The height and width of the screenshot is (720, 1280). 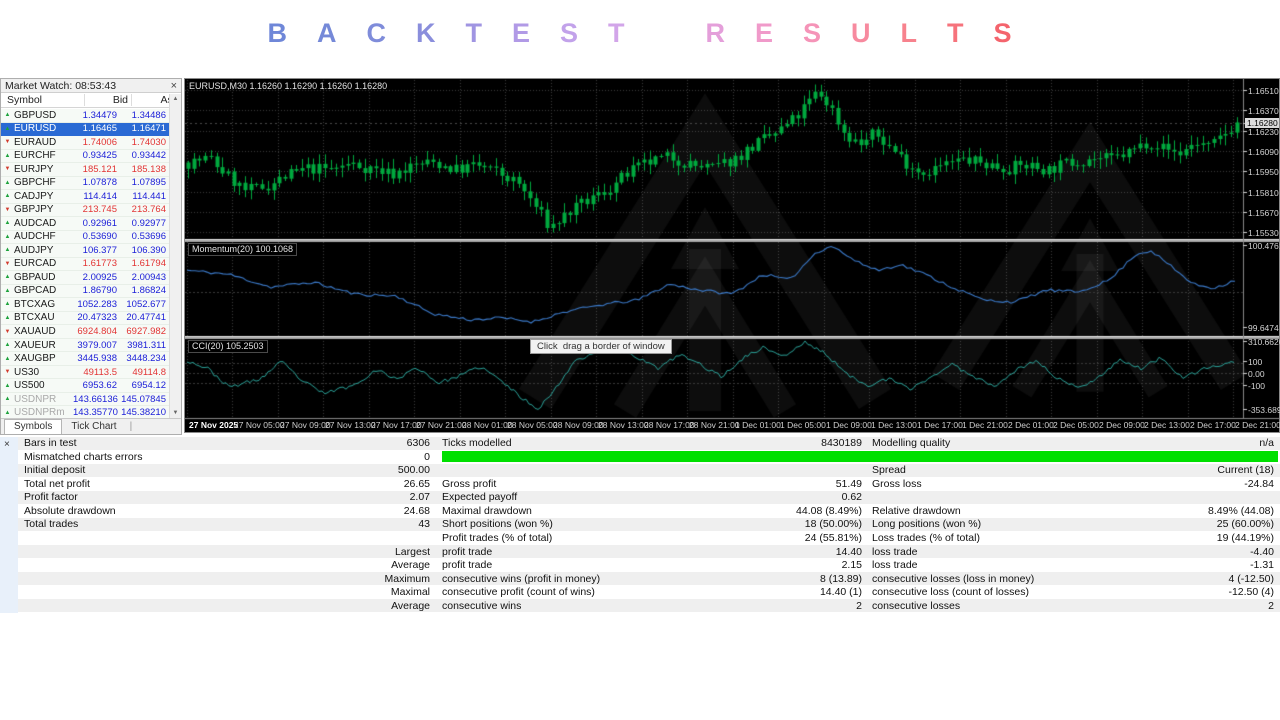 What do you see at coordinates (93, 426) in the screenshot?
I see `tab-tick-chart: Tick Chart` at bounding box center [93, 426].